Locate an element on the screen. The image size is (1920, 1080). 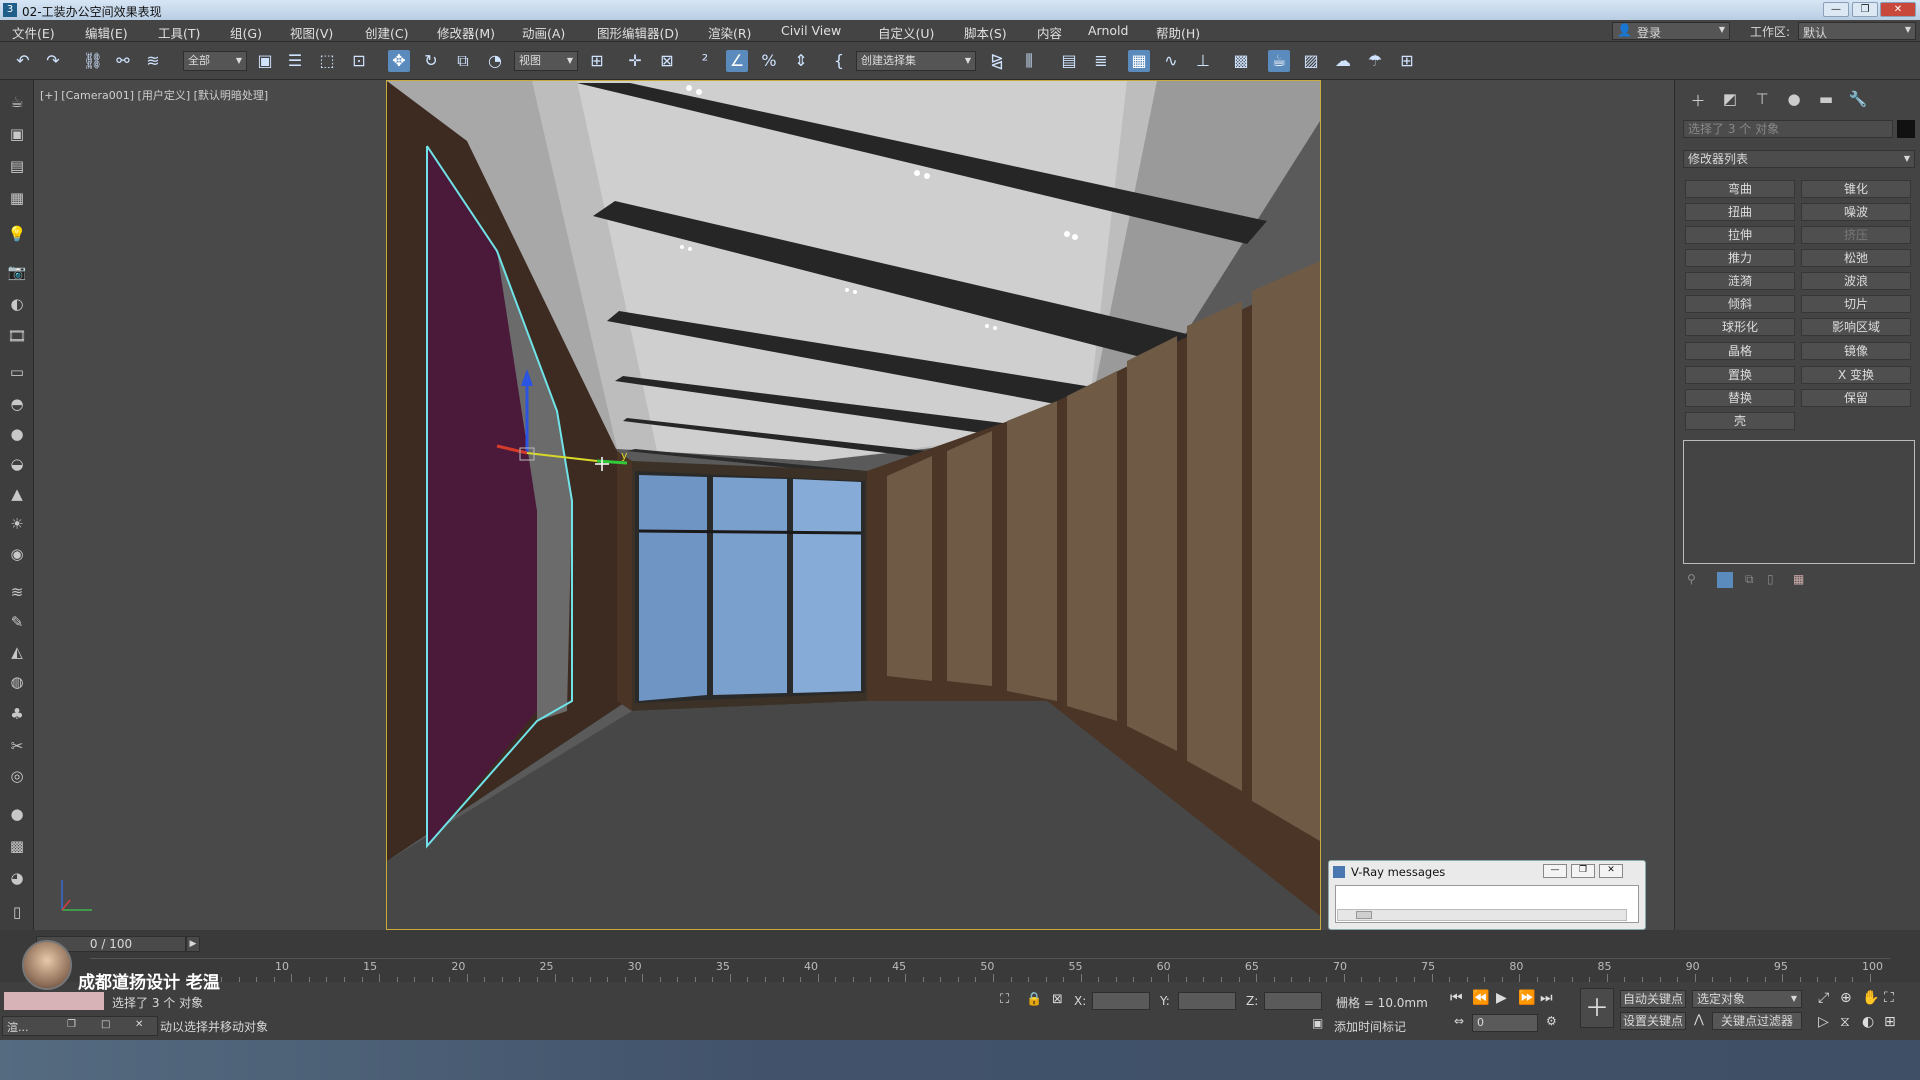
dial-icon: ◎ is located at coordinates (17, 776).